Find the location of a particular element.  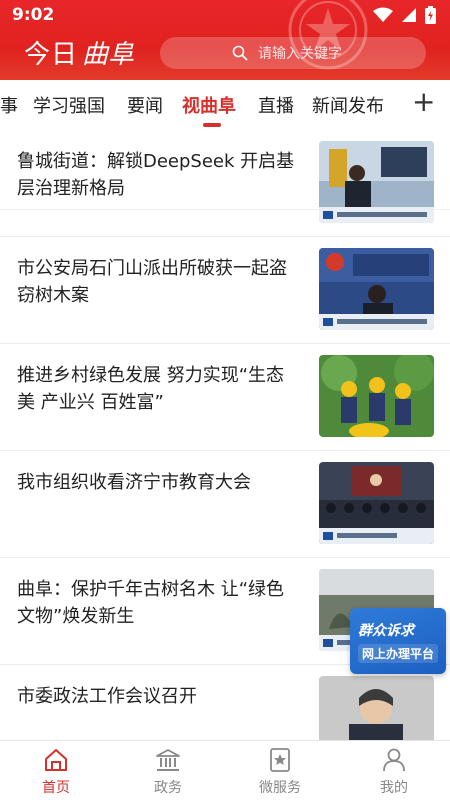

search-icon is located at coordinates (240, 53).